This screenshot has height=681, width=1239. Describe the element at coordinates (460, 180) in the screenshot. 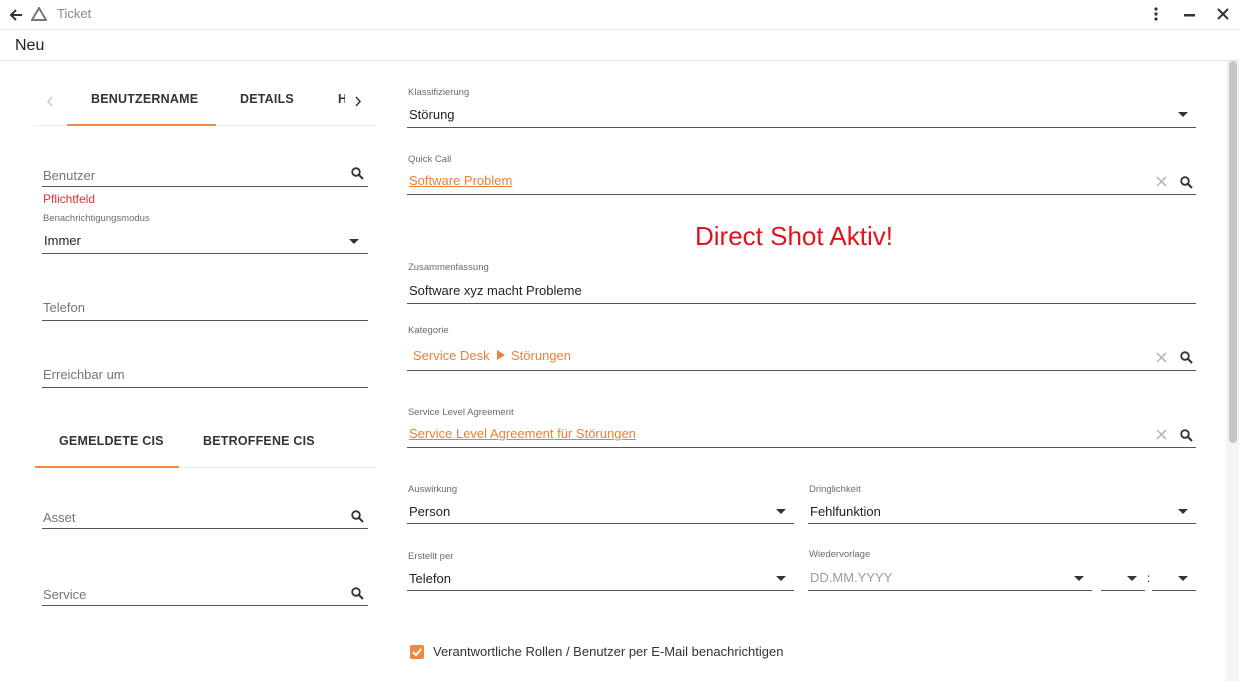

I see `quickcall-value: Software Problem` at that location.